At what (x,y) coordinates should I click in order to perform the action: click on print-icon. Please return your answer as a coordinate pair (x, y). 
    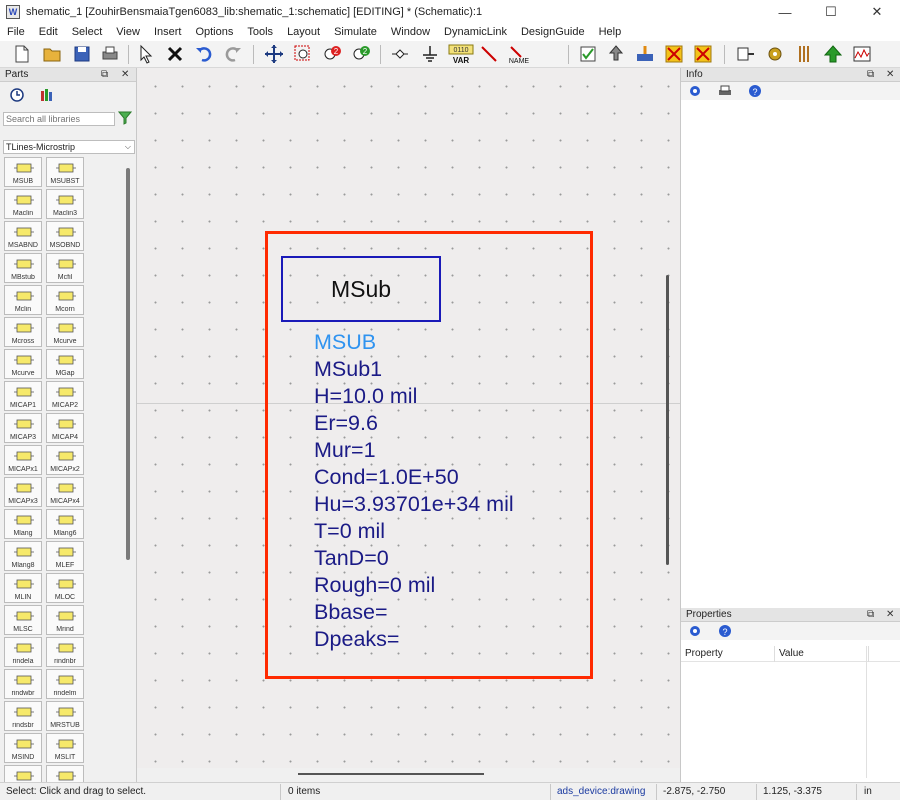
    Looking at the image, I should click on (110, 54).